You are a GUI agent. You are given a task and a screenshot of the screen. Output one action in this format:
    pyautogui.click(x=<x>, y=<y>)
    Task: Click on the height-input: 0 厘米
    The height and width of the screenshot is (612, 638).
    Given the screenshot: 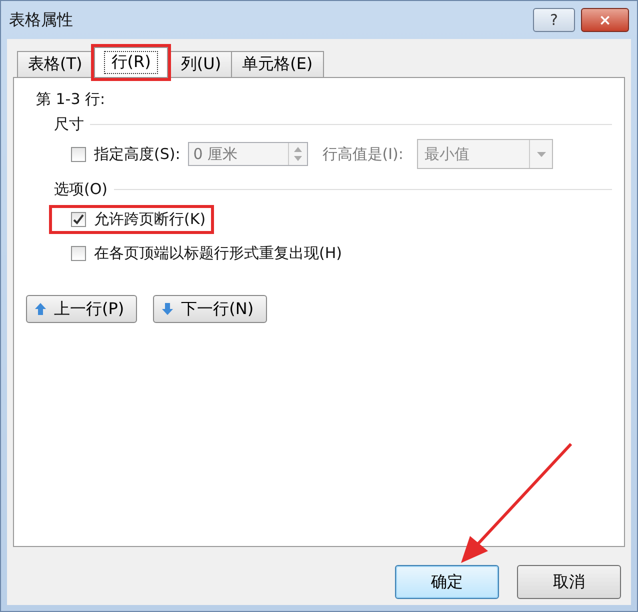 What is the action you would take?
    pyautogui.click(x=248, y=154)
    